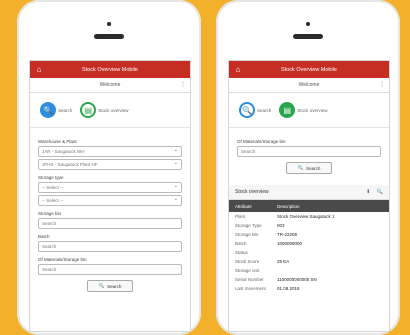 The height and width of the screenshot is (335, 410). Describe the element at coordinates (247, 261) in the screenshot. I see `row-key: Stock Score` at that location.